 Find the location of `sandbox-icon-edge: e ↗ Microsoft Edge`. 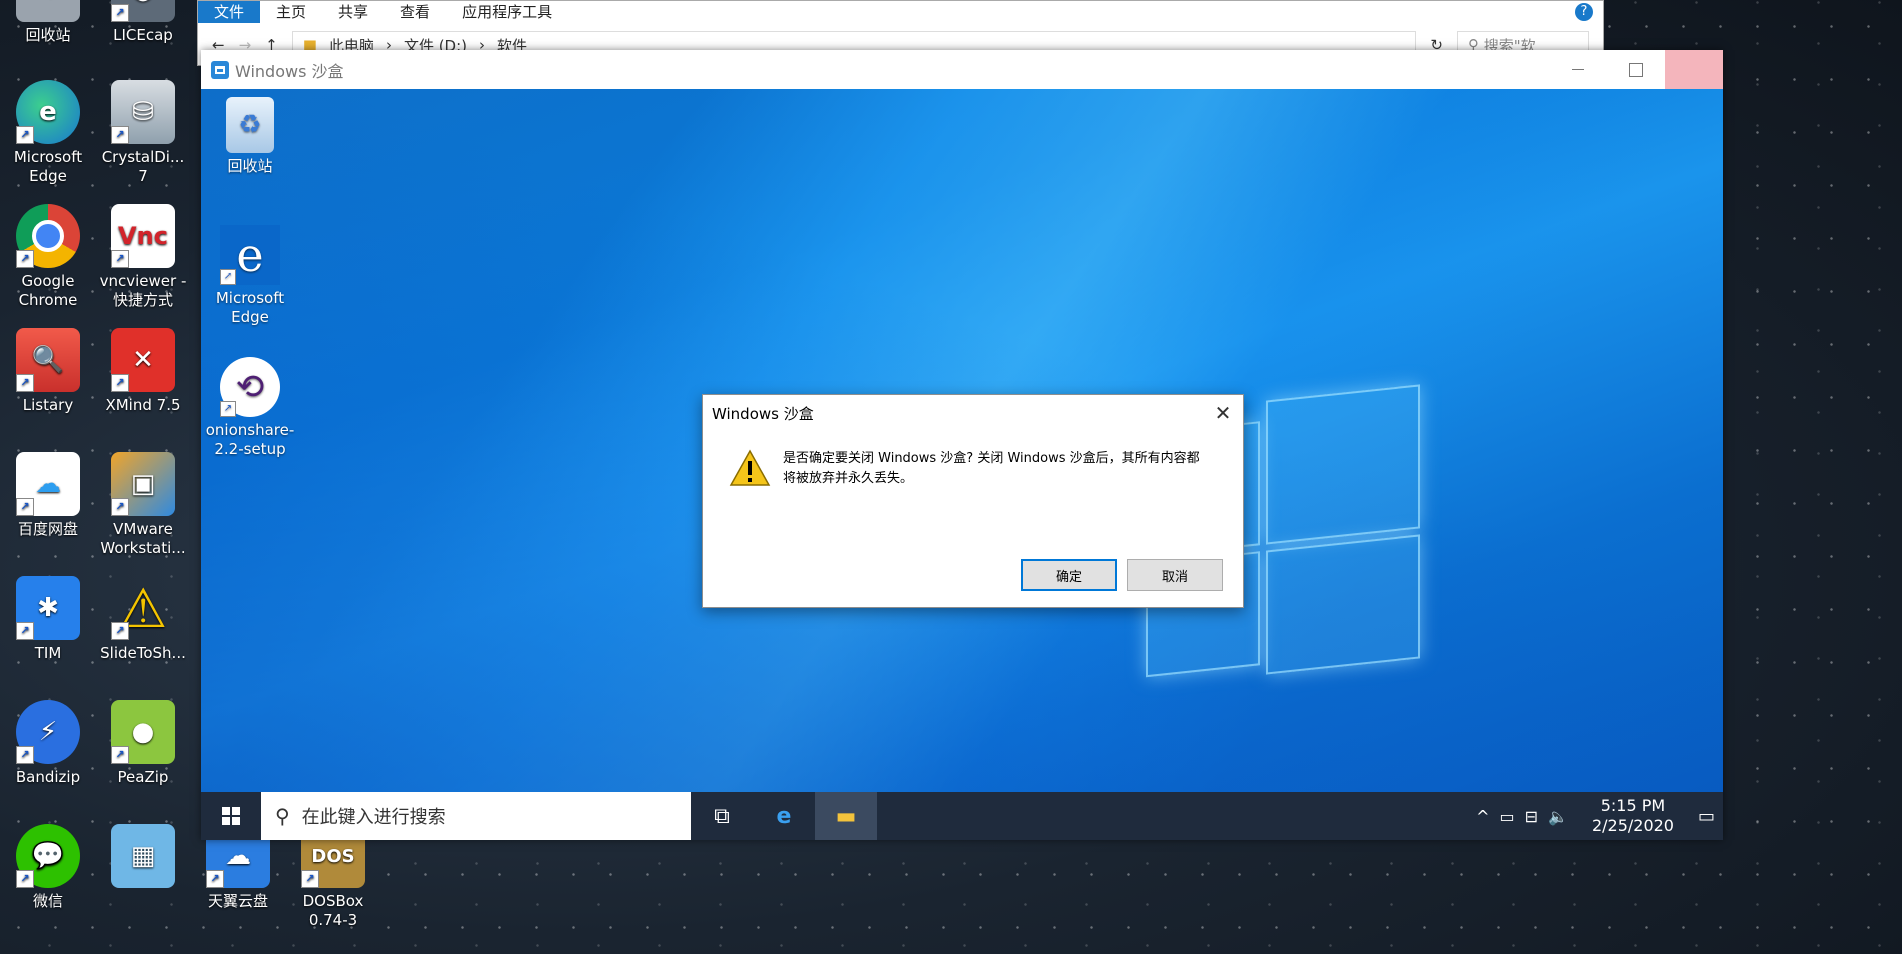

sandbox-icon-edge: e ↗ Microsoft Edge is located at coordinates (250, 276).